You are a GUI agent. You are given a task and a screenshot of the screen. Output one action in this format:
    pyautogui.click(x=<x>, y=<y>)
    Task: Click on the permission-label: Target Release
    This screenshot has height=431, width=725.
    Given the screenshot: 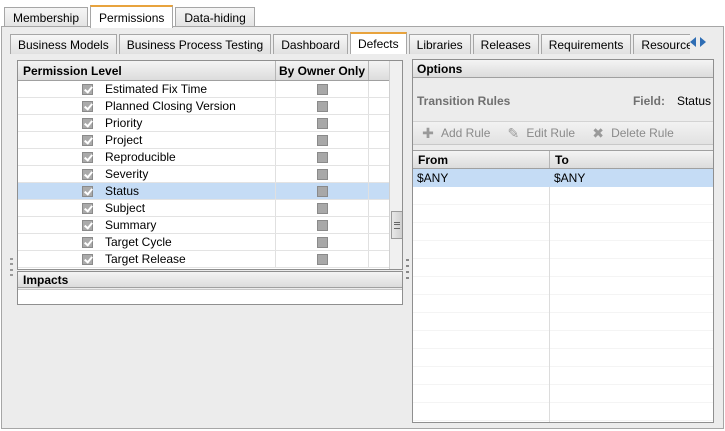 What is the action you would take?
    pyautogui.click(x=145, y=259)
    